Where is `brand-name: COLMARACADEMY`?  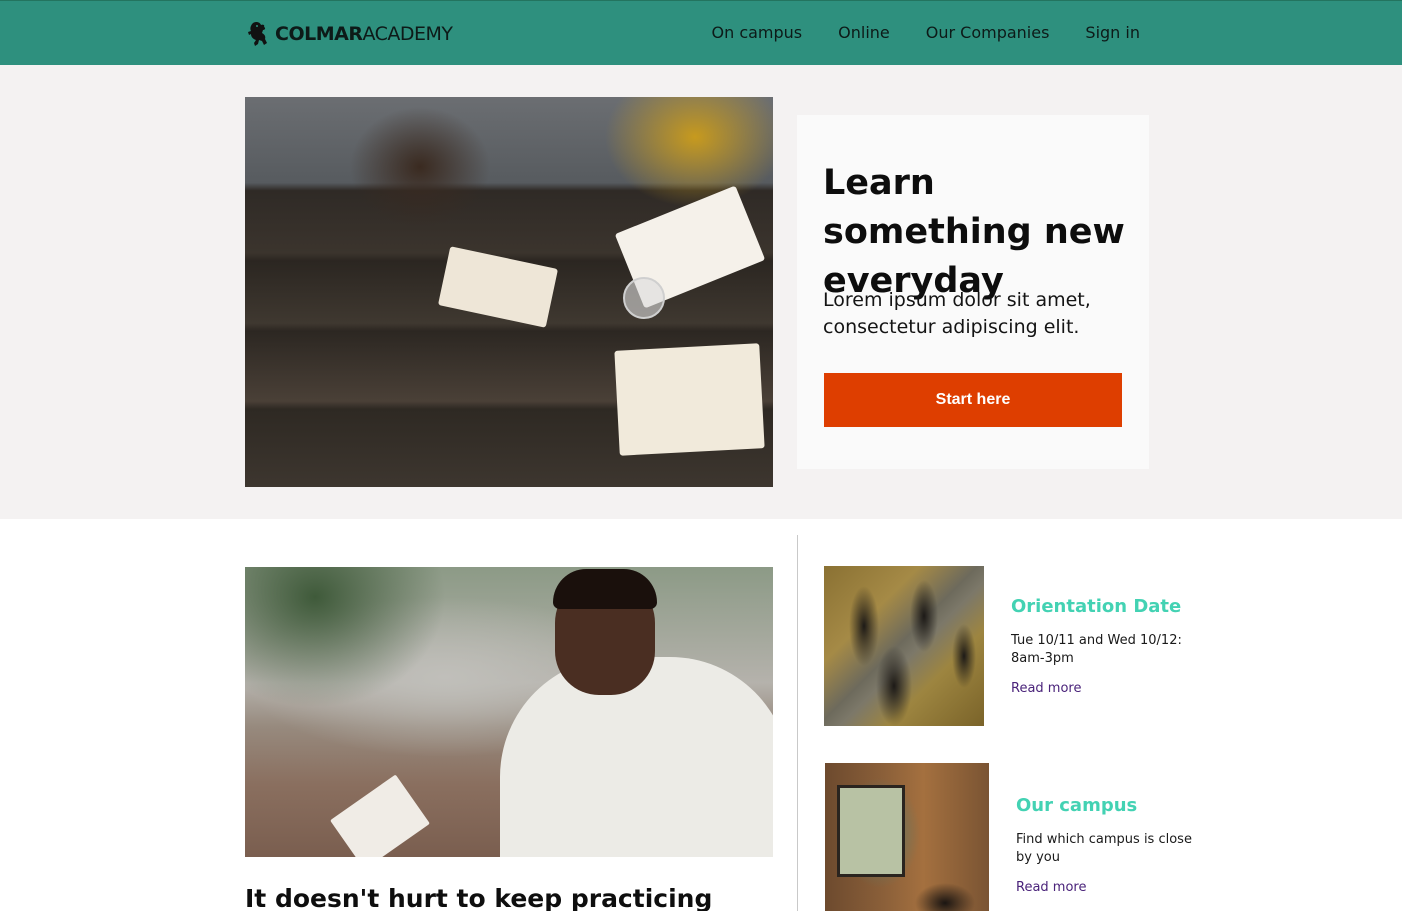
brand-name: COLMARACADEMY is located at coordinates (364, 34).